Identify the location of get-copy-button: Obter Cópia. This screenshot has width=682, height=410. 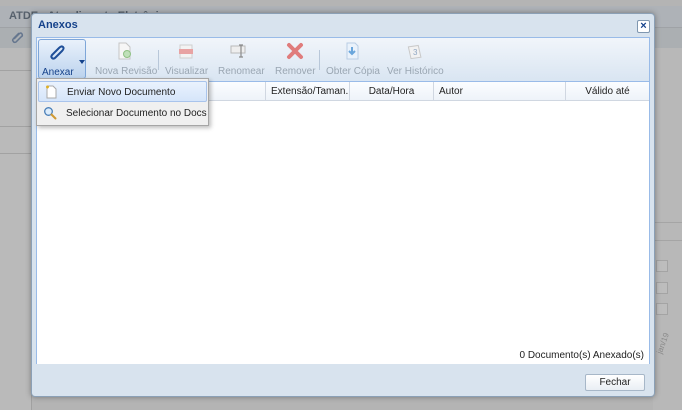
(352, 60).